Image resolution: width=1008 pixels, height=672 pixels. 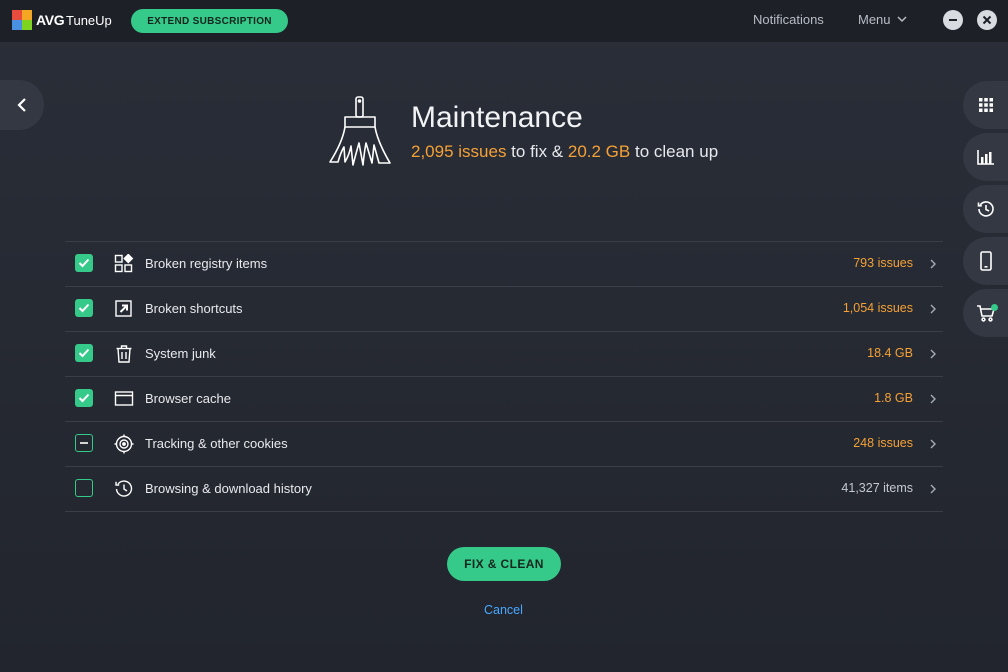 I want to click on summary-text-end: to clean up, so click(x=674, y=151).